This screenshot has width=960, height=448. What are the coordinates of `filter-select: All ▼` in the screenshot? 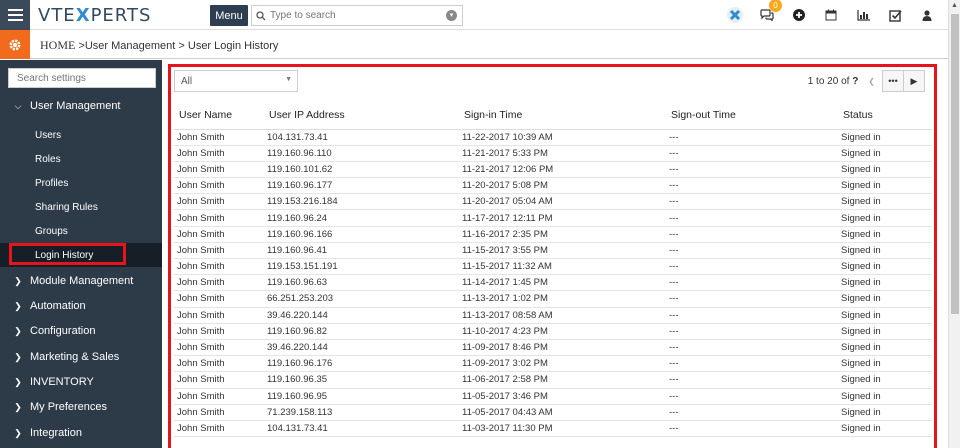 It's located at (236, 81).